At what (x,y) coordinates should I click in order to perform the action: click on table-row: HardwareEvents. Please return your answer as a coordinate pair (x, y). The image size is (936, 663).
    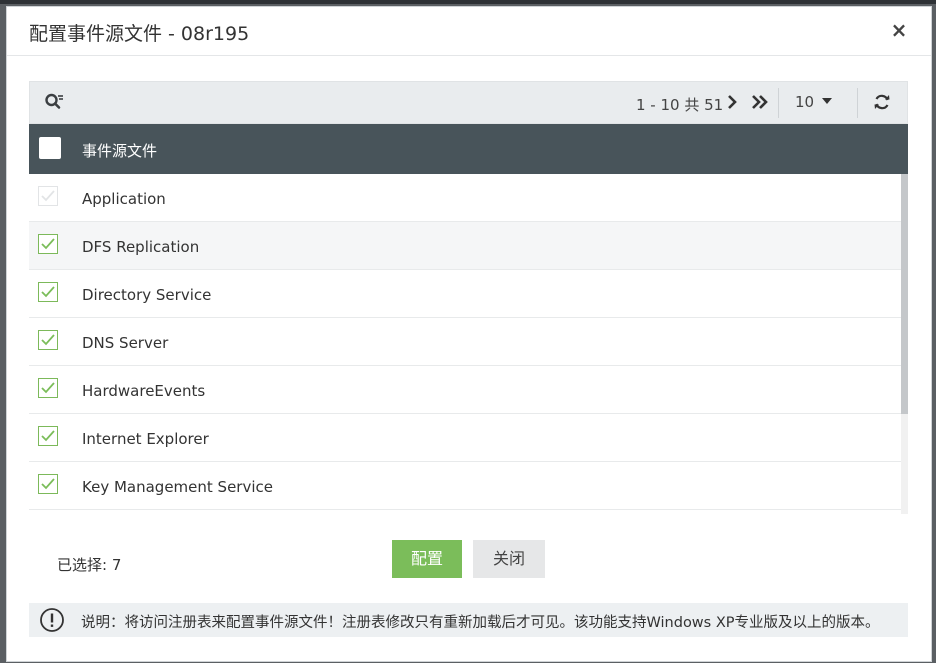
    Looking at the image, I should click on (468, 390).